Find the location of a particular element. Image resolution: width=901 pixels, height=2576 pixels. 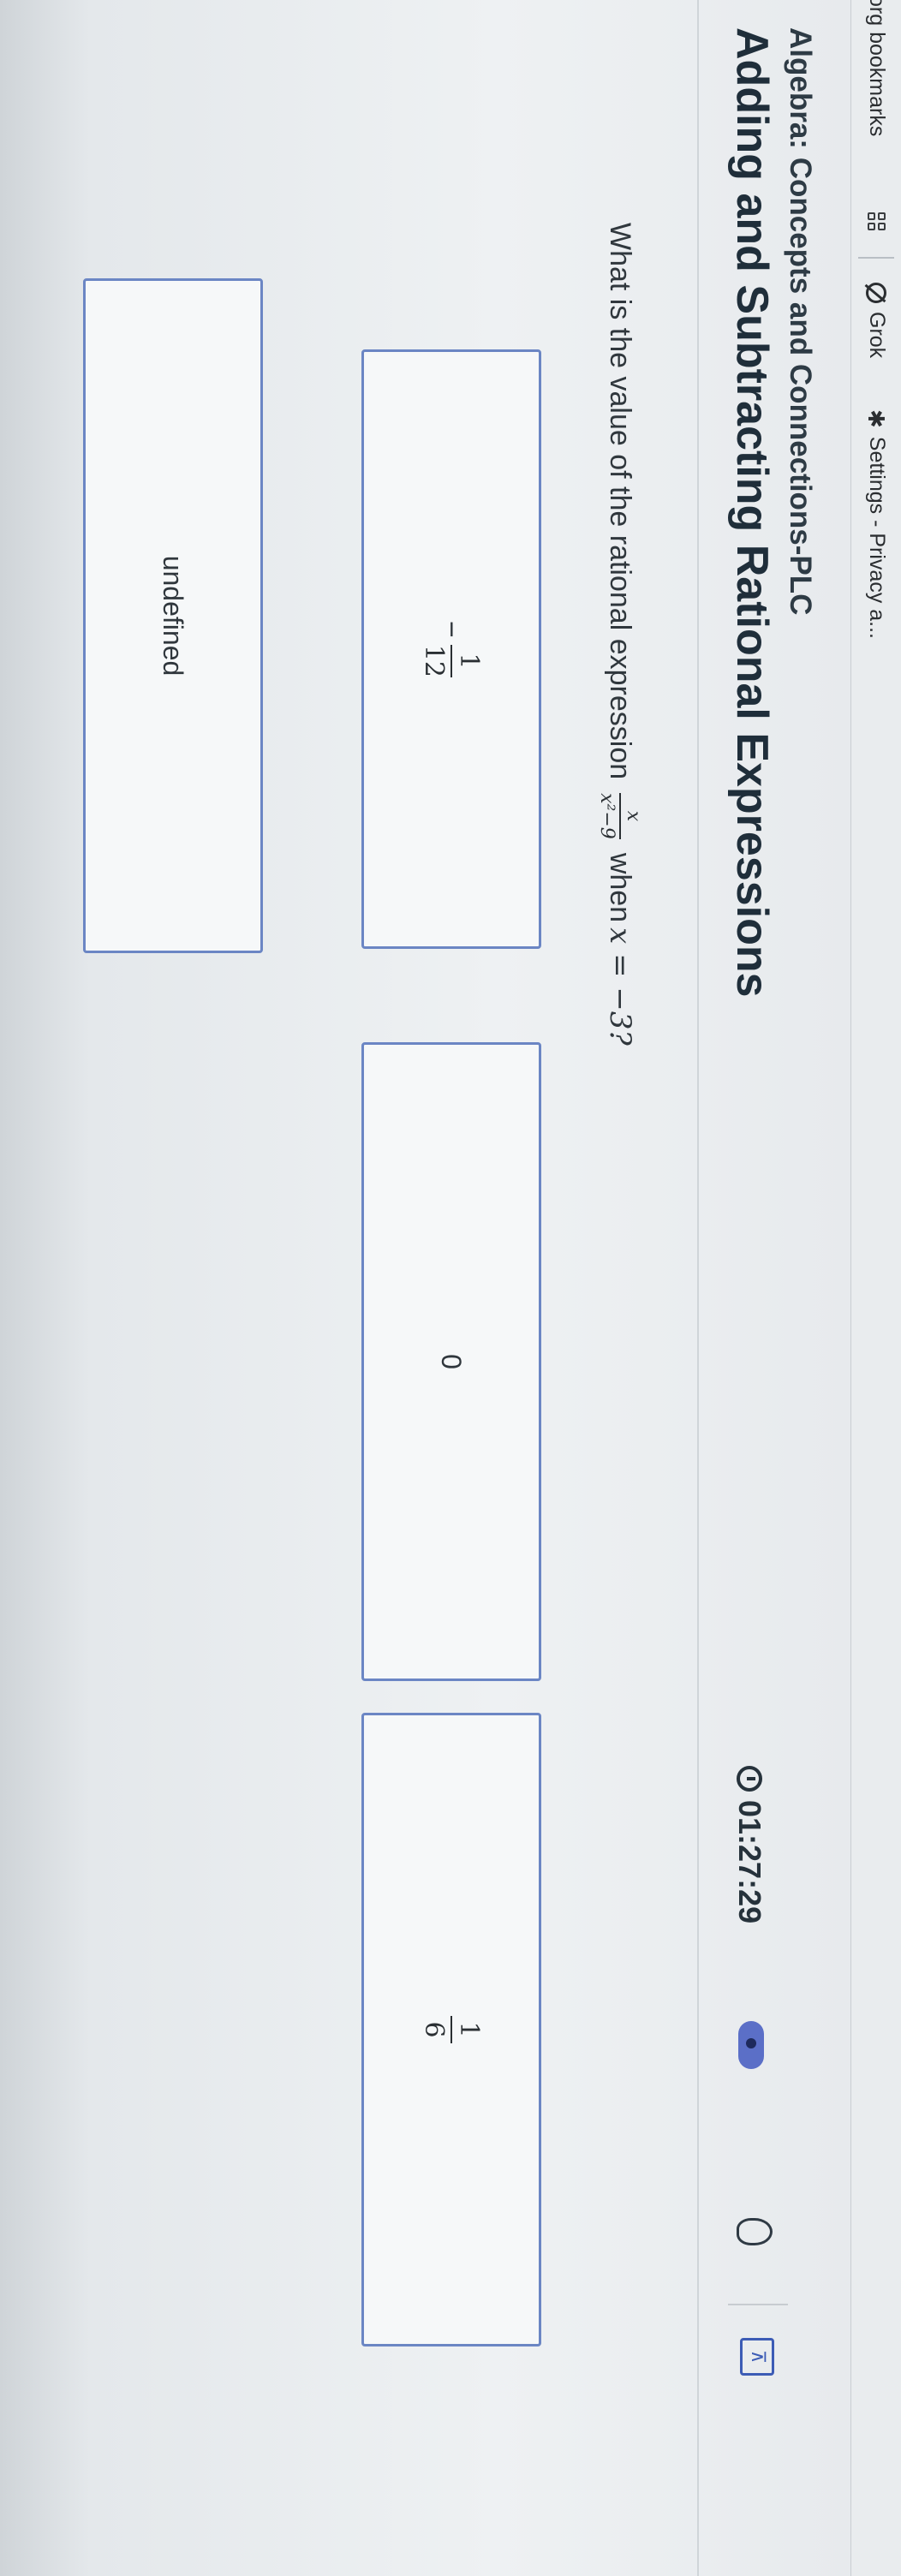

choice-label: 0 is located at coordinates (452, 1361).